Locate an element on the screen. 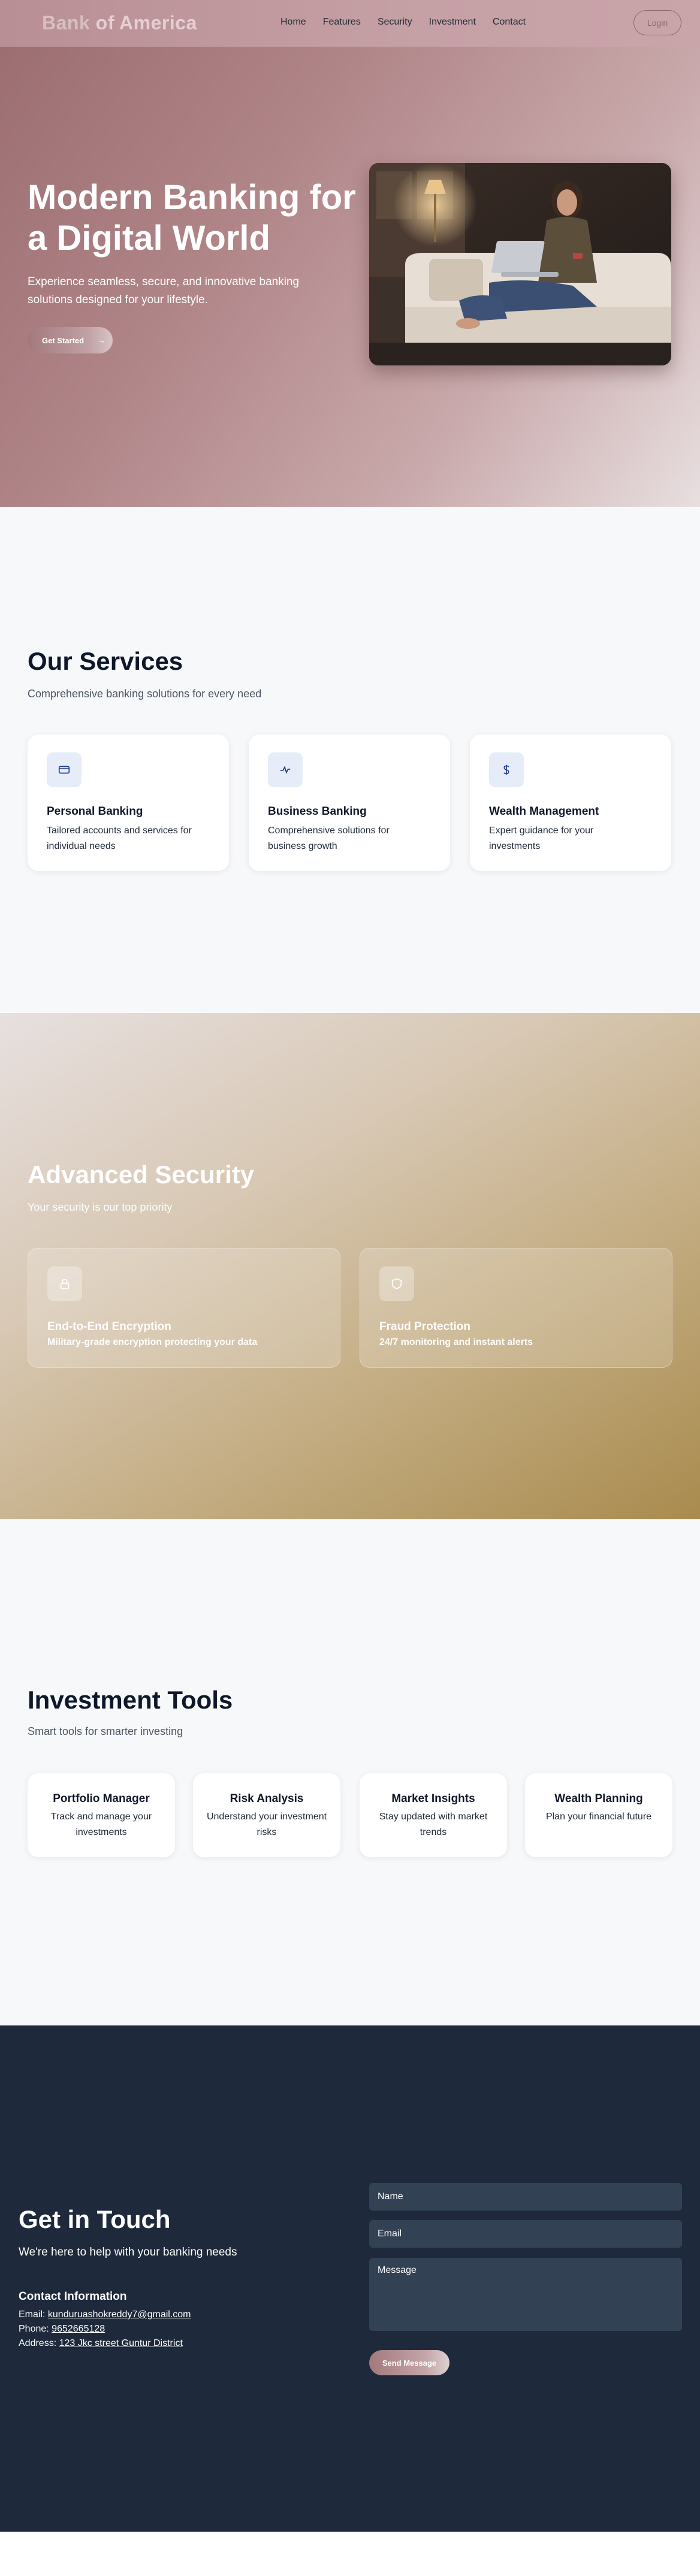  arrow-right-icon: → is located at coordinates (101, 340).